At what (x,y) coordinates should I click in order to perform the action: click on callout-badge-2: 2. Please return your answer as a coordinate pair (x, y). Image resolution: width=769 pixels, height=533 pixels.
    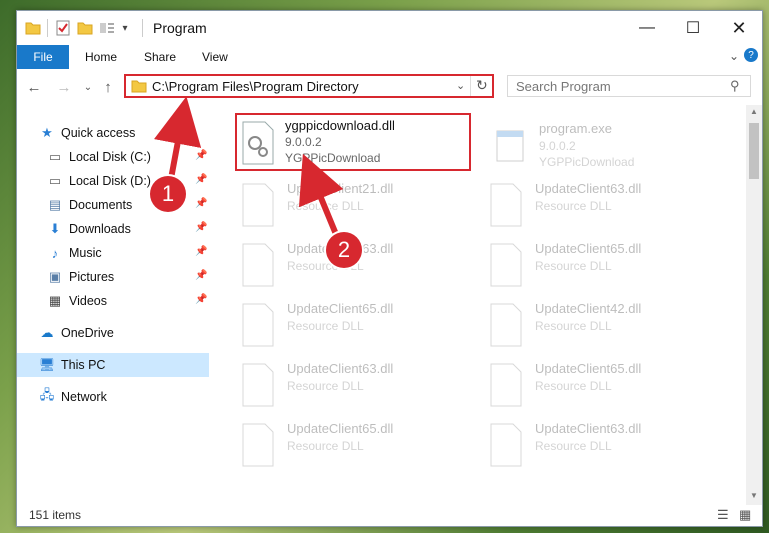
    Looking at the image, I should click on (344, 250).